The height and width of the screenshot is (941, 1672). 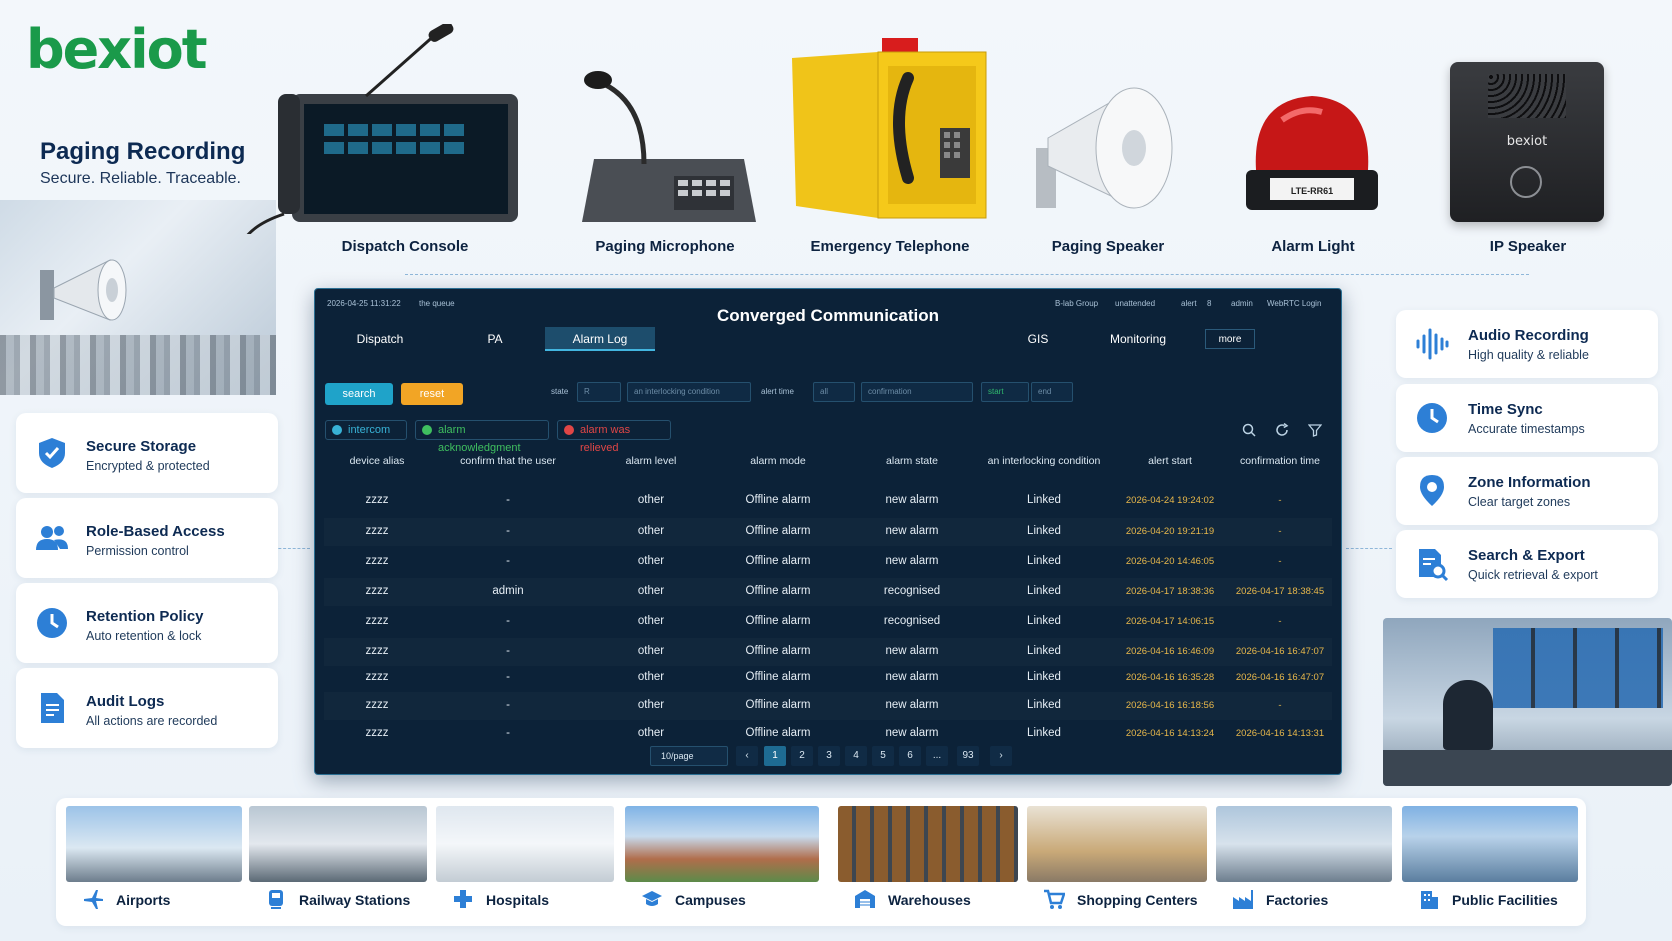 What do you see at coordinates (1429, 900) in the screenshot?
I see `building-icon` at bounding box center [1429, 900].